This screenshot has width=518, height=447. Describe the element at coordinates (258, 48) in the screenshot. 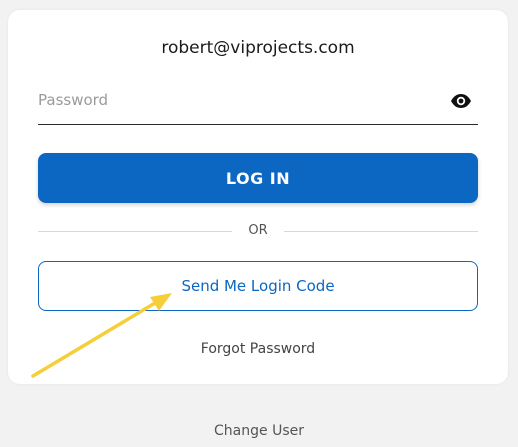

I see `account-email: robert@viprojects.com` at that location.